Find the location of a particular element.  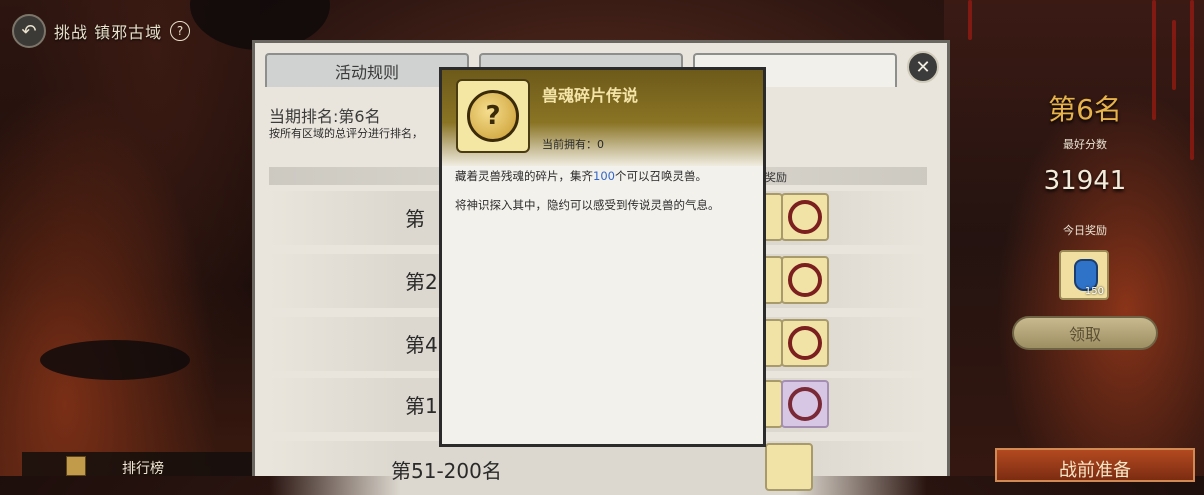

today-reward-slot: 150 is located at coordinates (1084, 275).